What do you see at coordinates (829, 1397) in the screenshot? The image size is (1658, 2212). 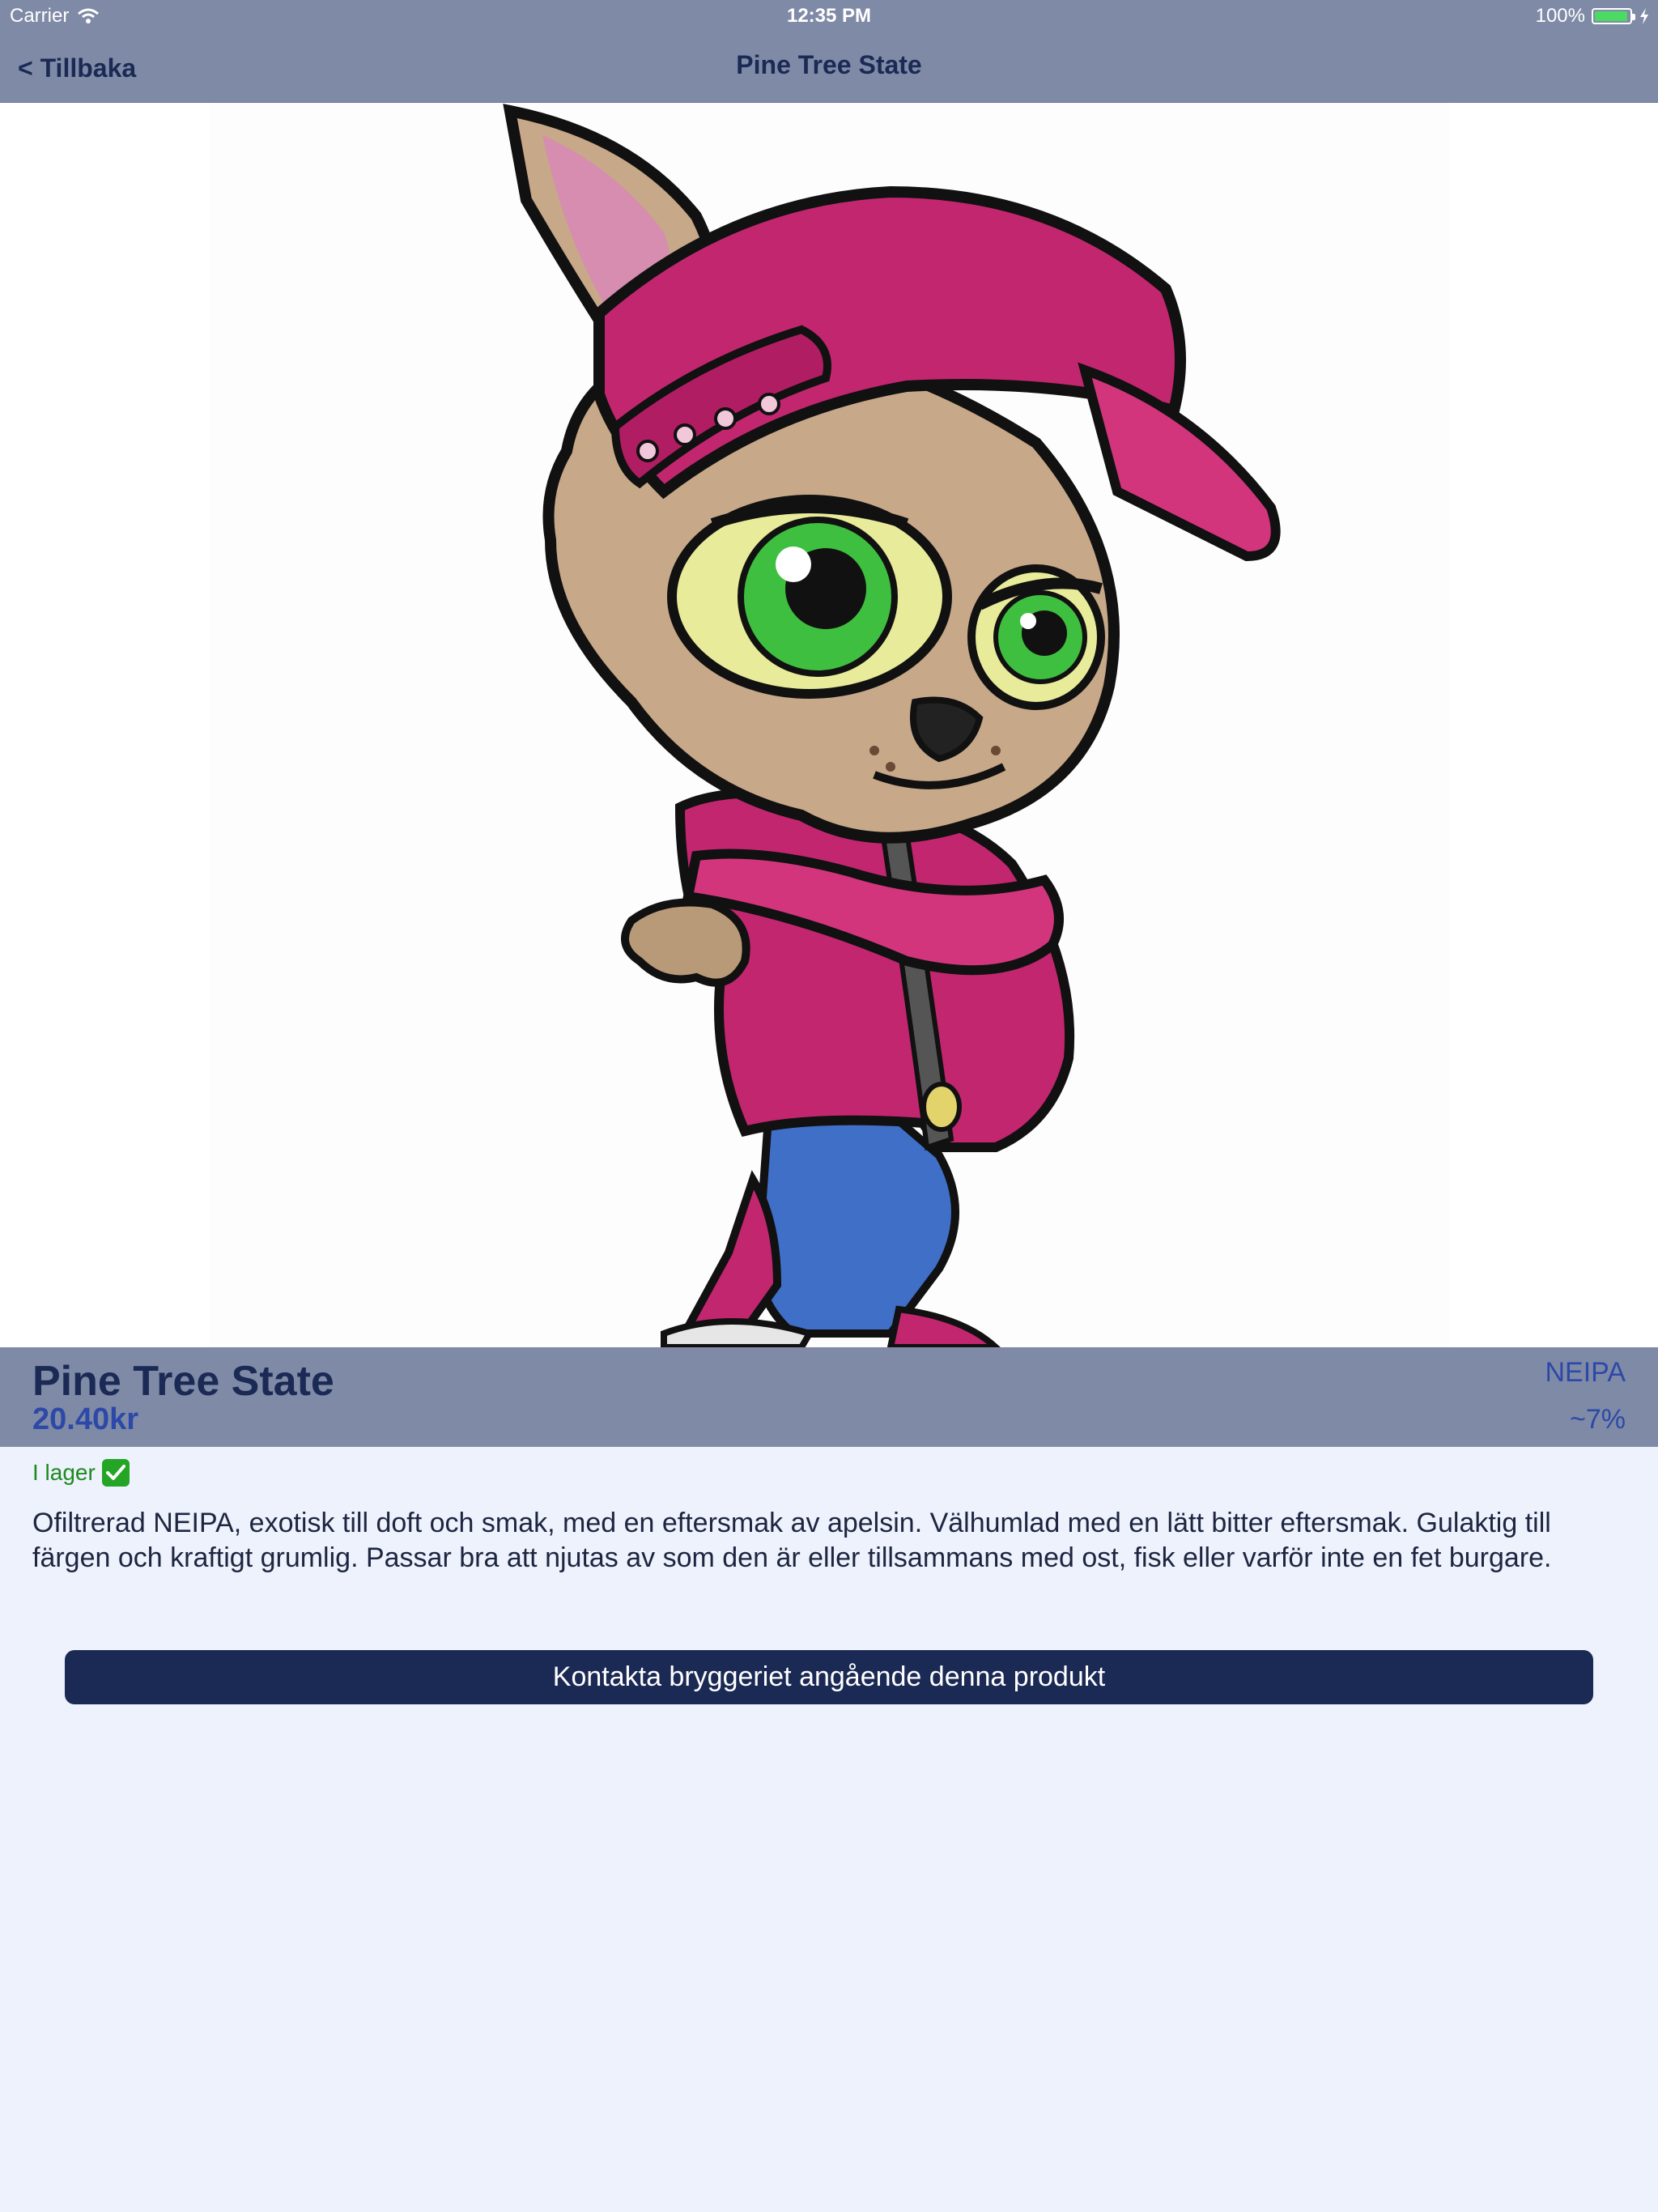 I see `product-info-band: Pine Tree State 20.40kr NEIPA ~7%` at bounding box center [829, 1397].